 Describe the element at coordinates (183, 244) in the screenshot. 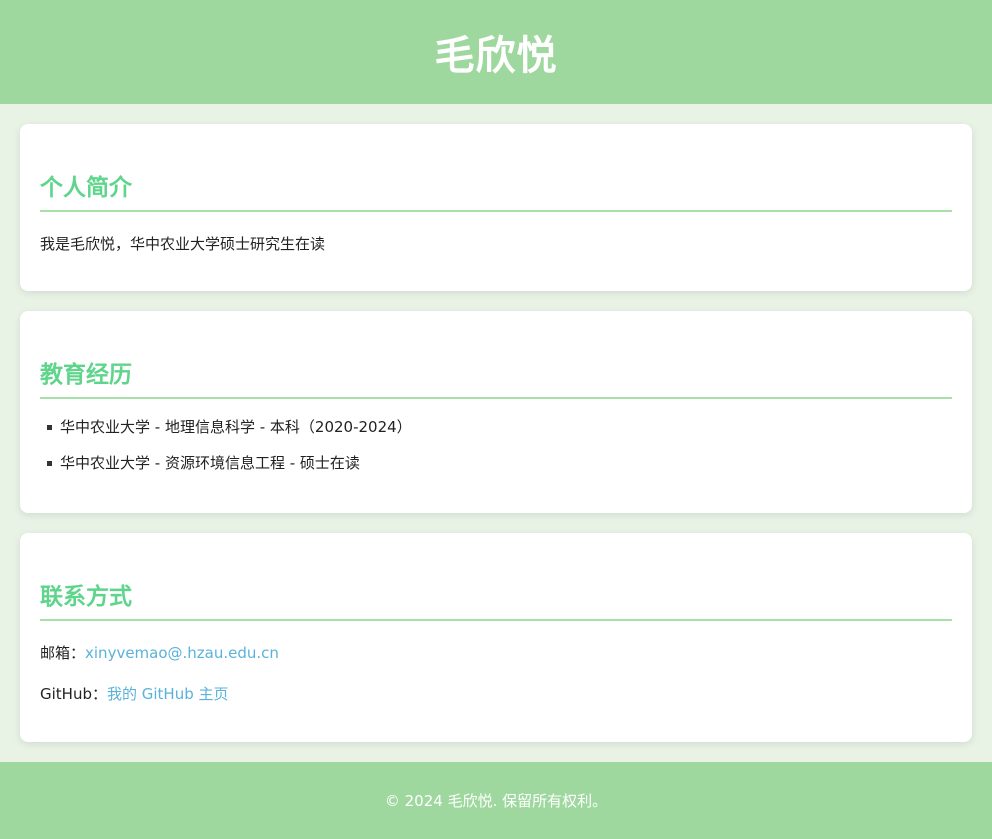

I see `about-text: 我是毛欣悦，华中农业大学硕士研究生在读` at that location.